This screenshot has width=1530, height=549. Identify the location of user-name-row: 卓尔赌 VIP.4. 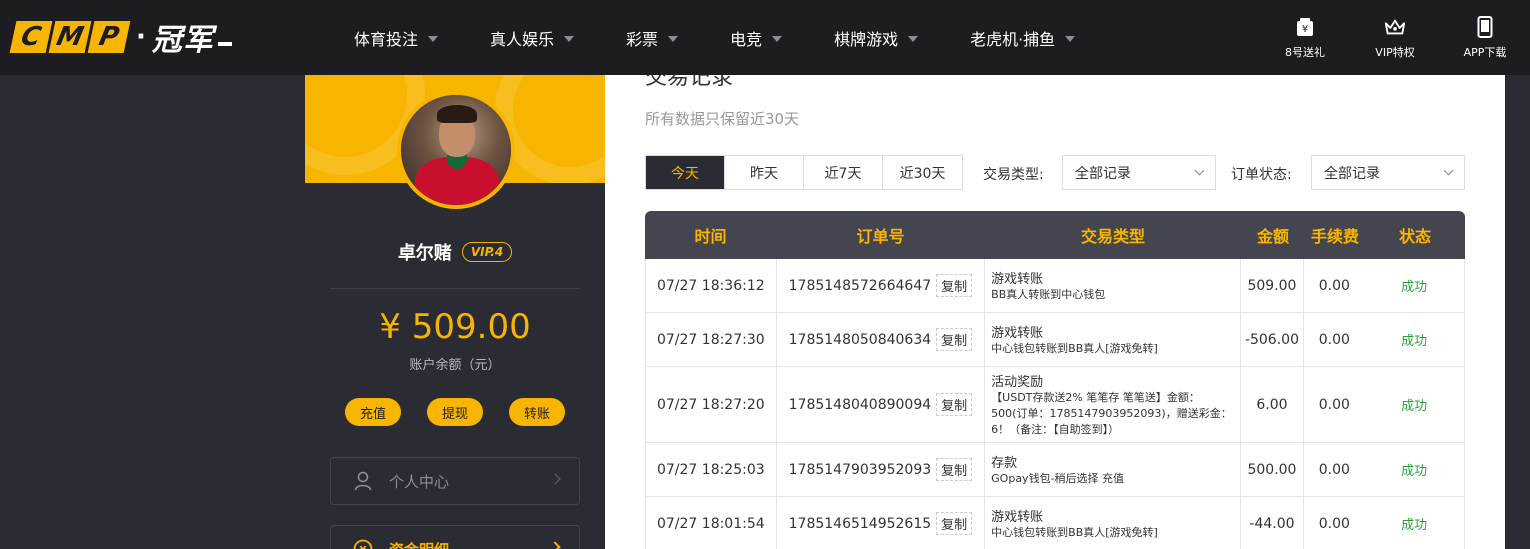
(455, 252).